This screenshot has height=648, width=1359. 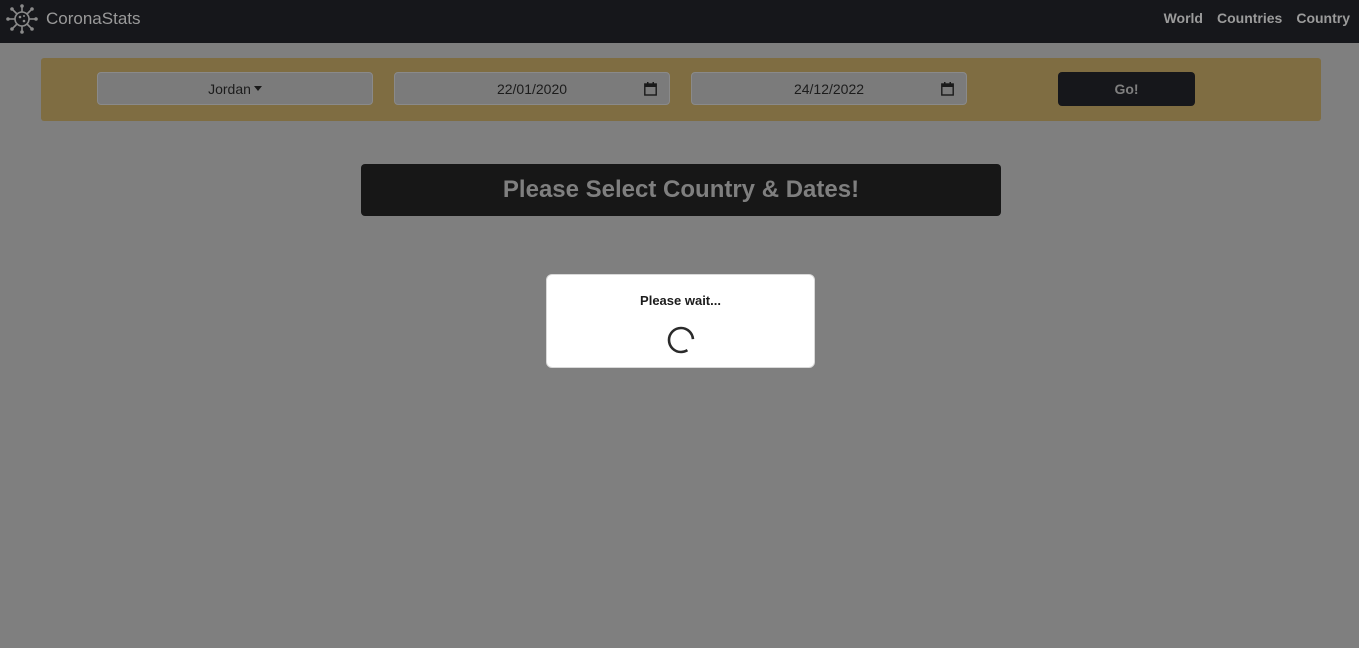 I want to click on start-date-input: 22/01/2020, so click(x=532, y=88).